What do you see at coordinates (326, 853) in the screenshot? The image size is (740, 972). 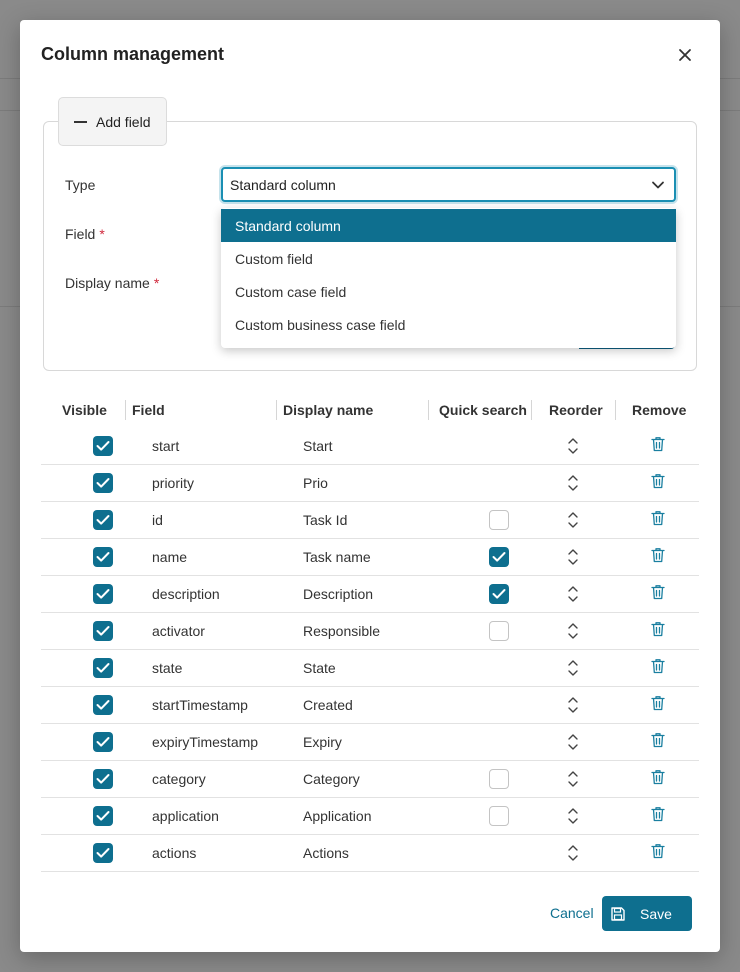 I see `display-name-cell: Actions` at bounding box center [326, 853].